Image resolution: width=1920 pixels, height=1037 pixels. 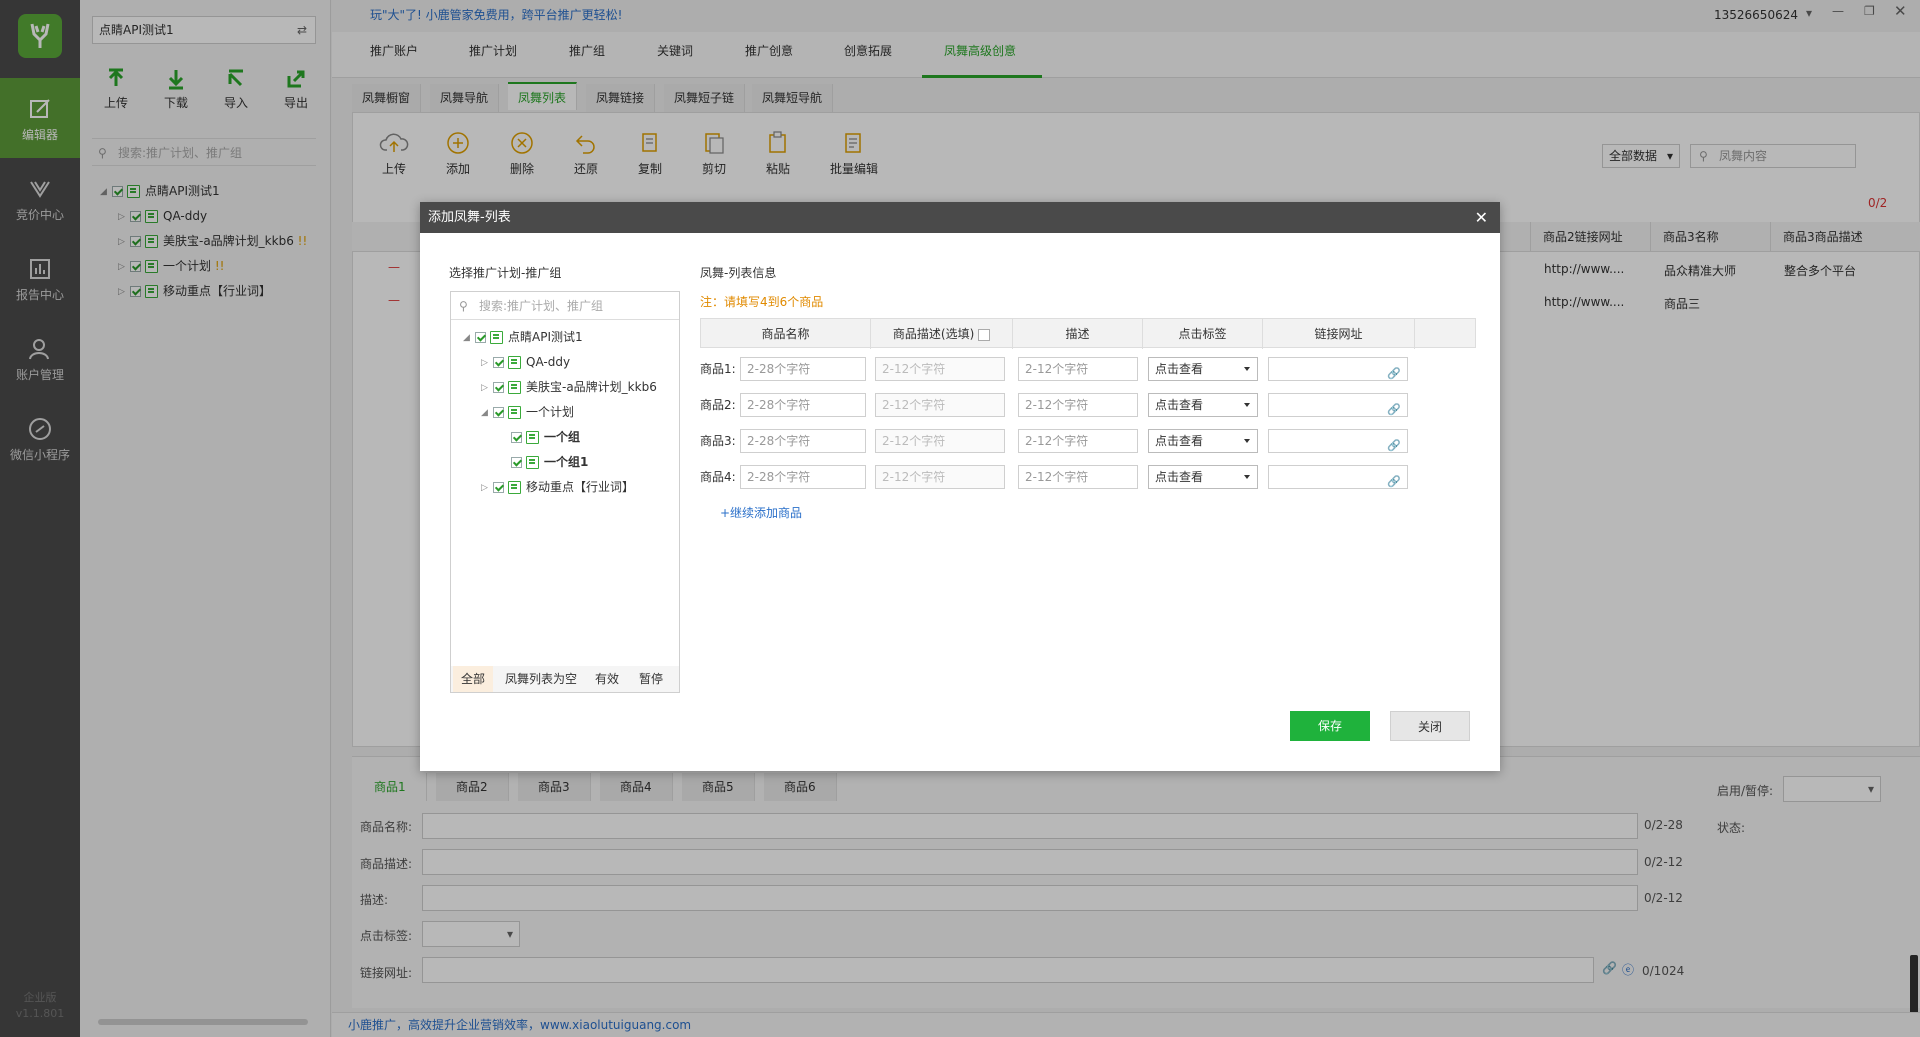 What do you see at coordinates (469, 217) in the screenshot?
I see `dialog-title: 添加凤舞-列表` at bounding box center [469, 217].